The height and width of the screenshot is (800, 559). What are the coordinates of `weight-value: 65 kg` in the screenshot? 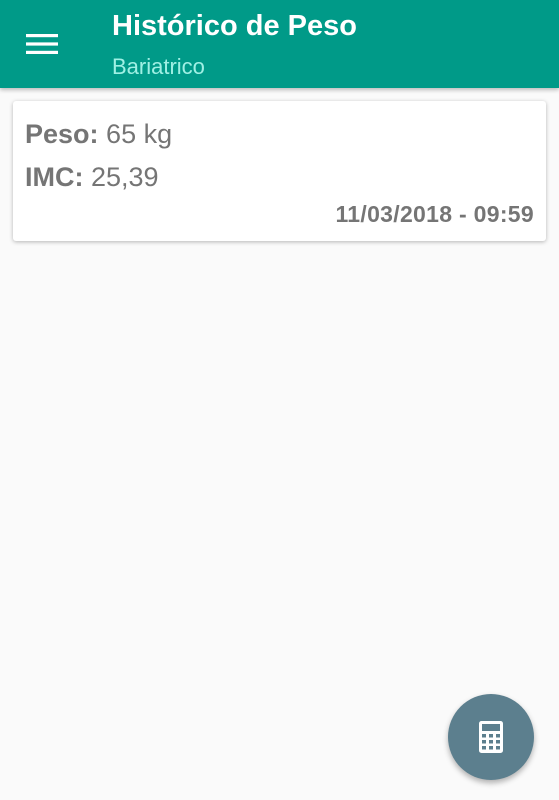 It's located at (139, 134).